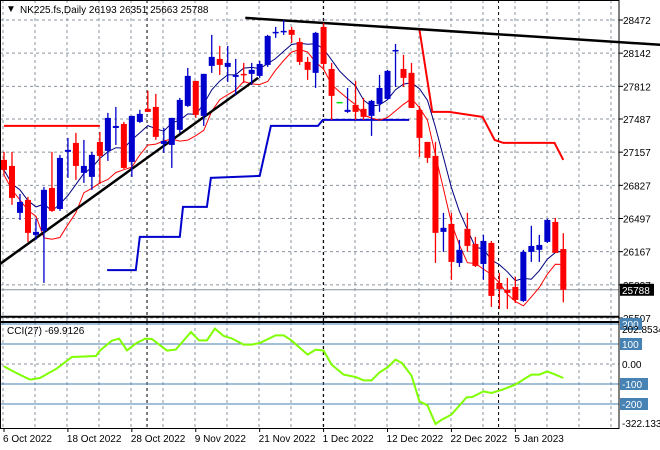 Image resolution: width=660 pixels, height=450 pixels. I want to click on y-tick-label: 27157, so click(637, 153).